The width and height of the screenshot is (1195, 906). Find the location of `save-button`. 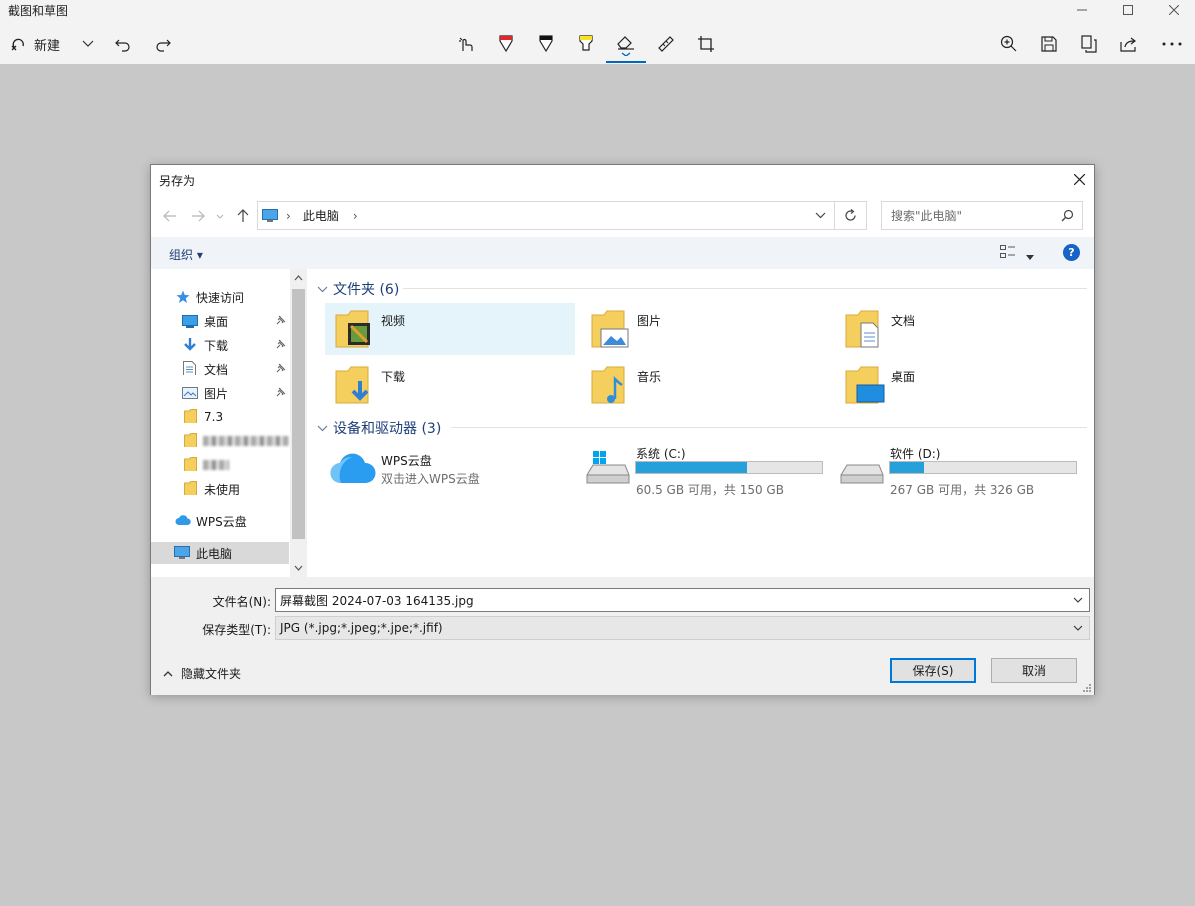

save-button is located at coordinates (1049, 44).